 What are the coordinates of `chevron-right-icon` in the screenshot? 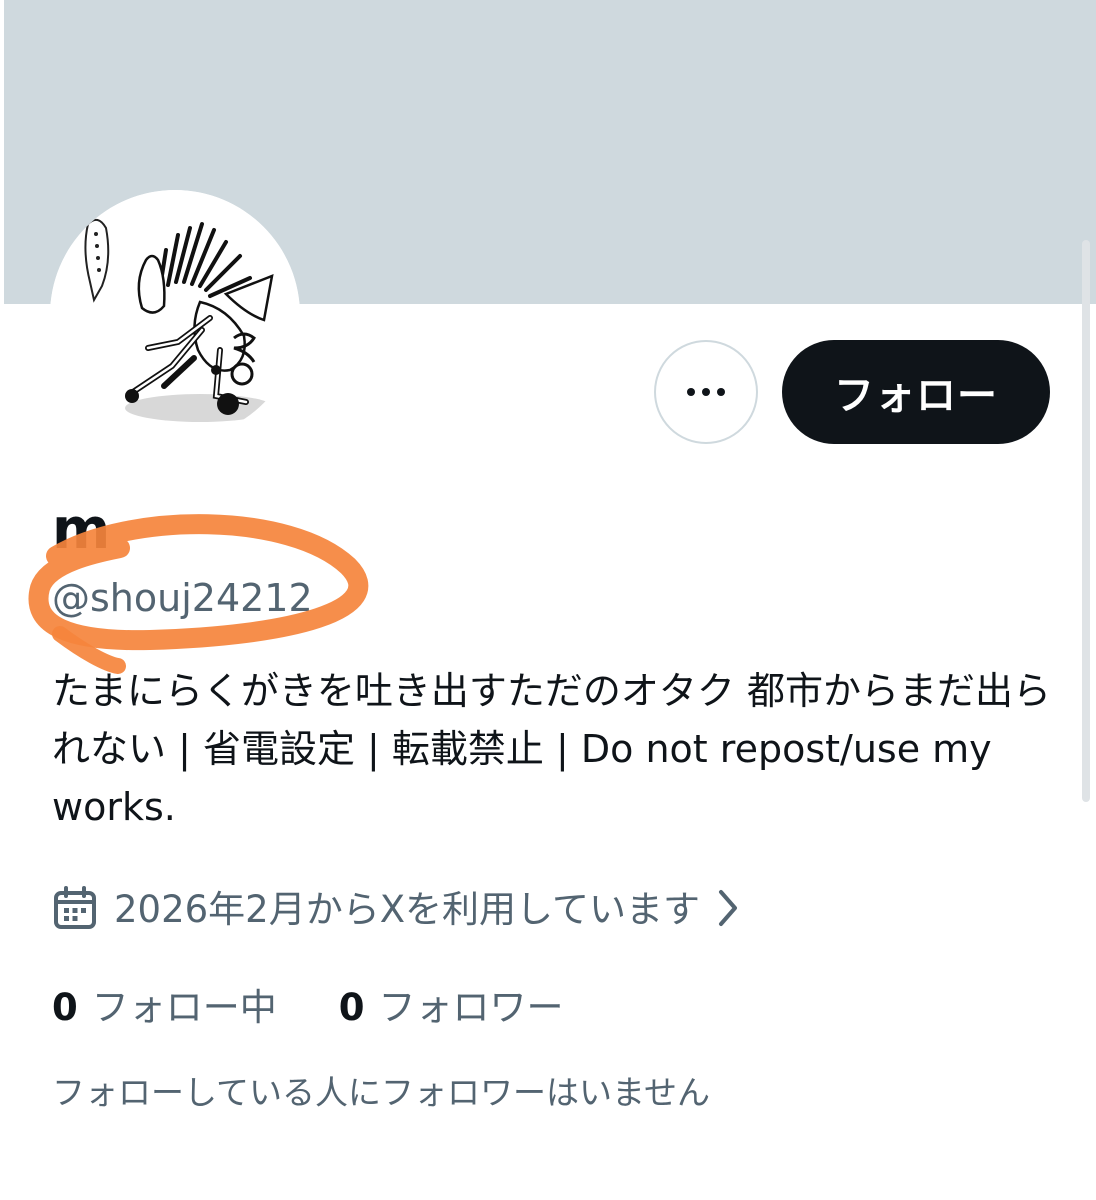 It's located at (728, 910).